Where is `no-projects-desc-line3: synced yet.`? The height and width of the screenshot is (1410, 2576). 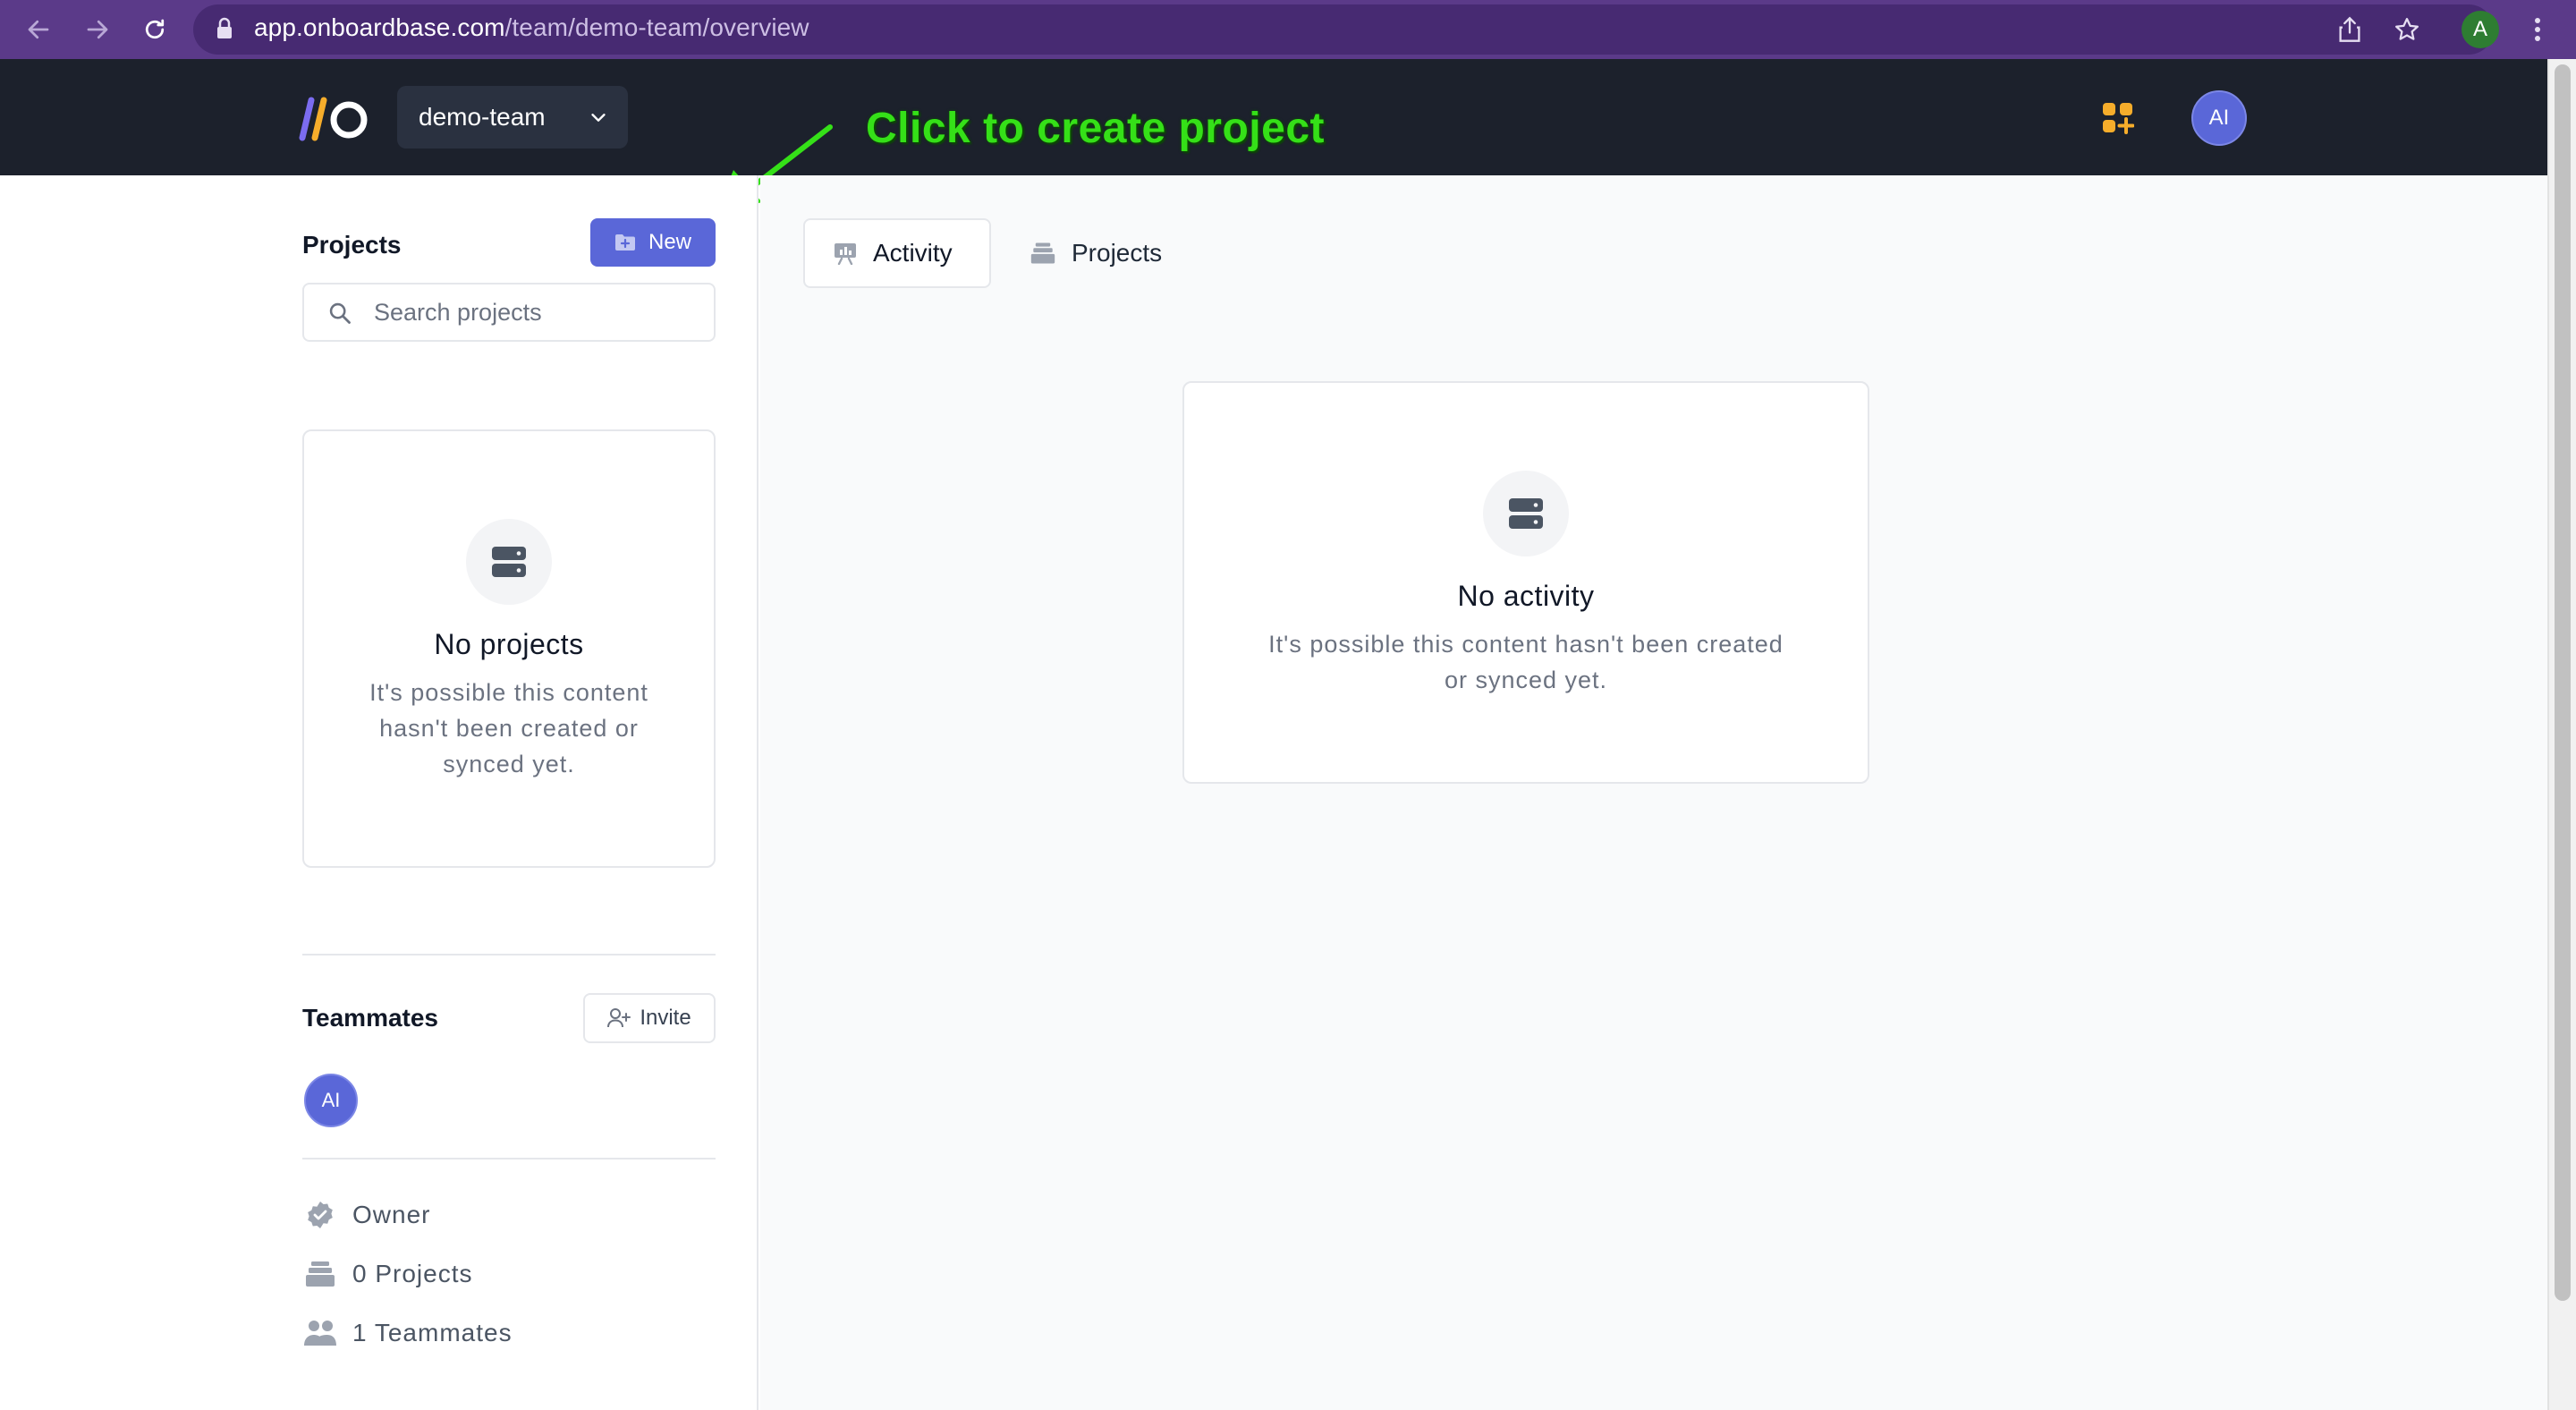
no-projects-desc-line3: synced yet. is located at coordinates (509, 764).